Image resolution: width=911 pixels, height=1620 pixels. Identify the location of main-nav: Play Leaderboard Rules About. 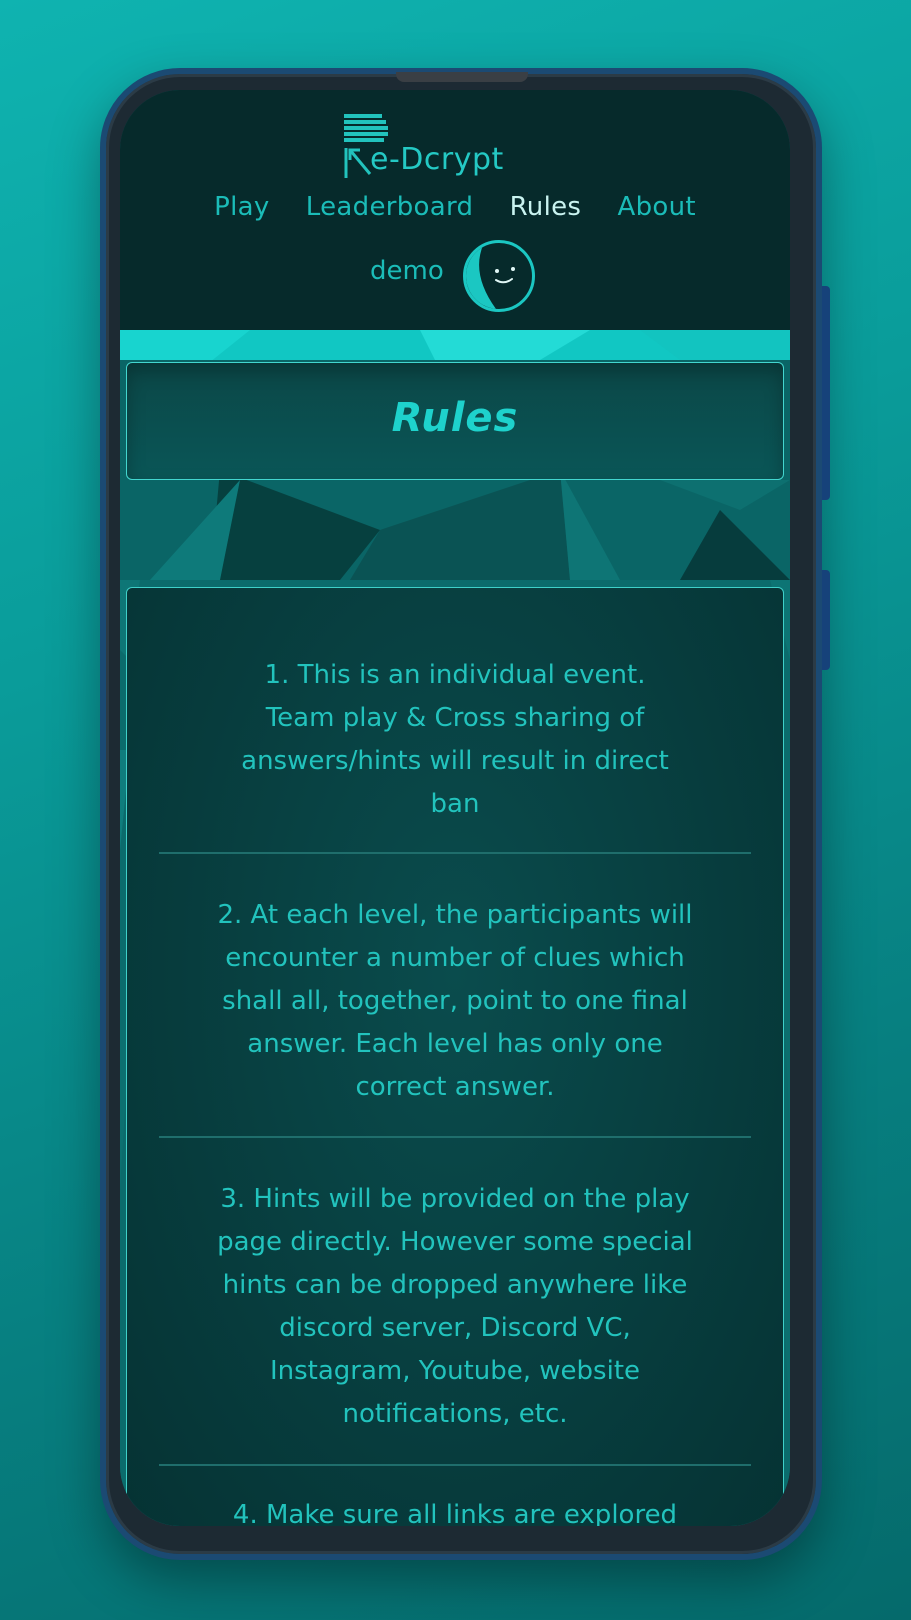
(455, 207).